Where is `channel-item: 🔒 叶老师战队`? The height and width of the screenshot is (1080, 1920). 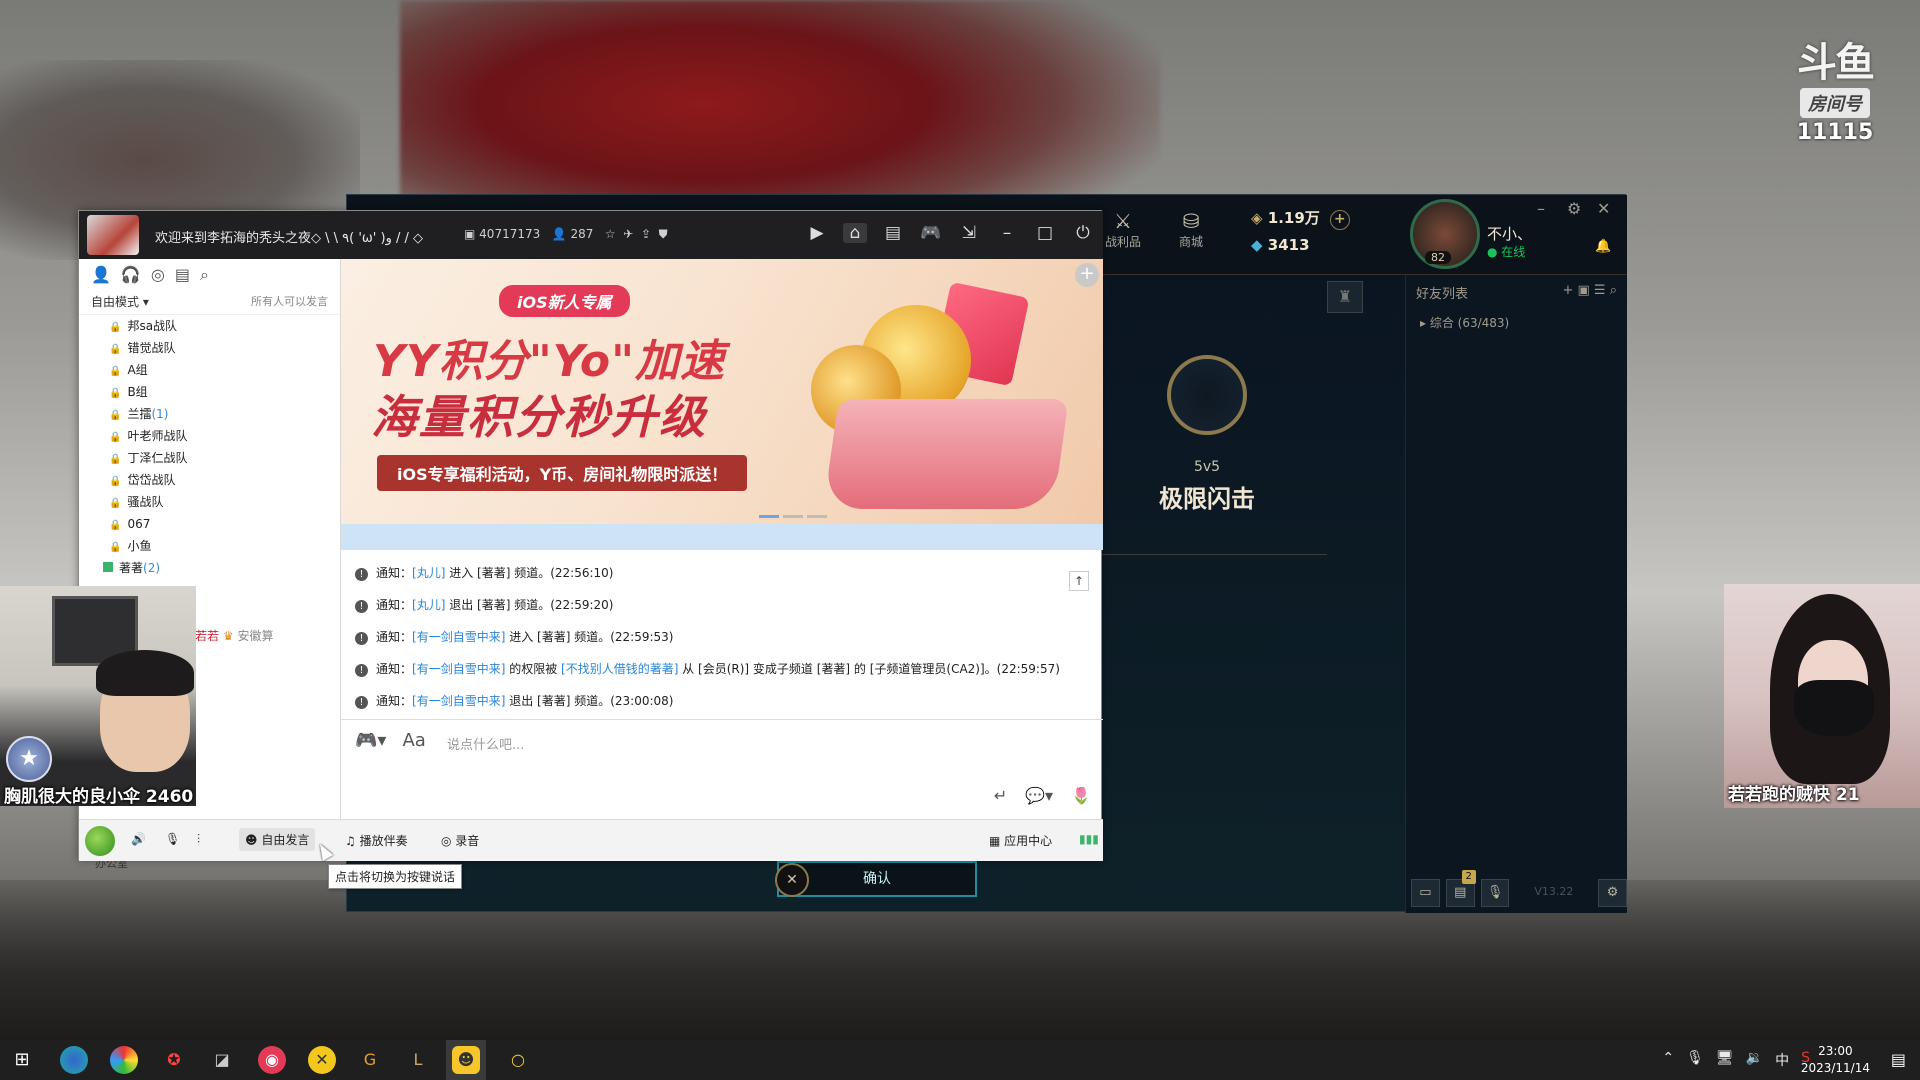 channel-item: 🔒 叶老师战队 is located at coordinates (224, 436).